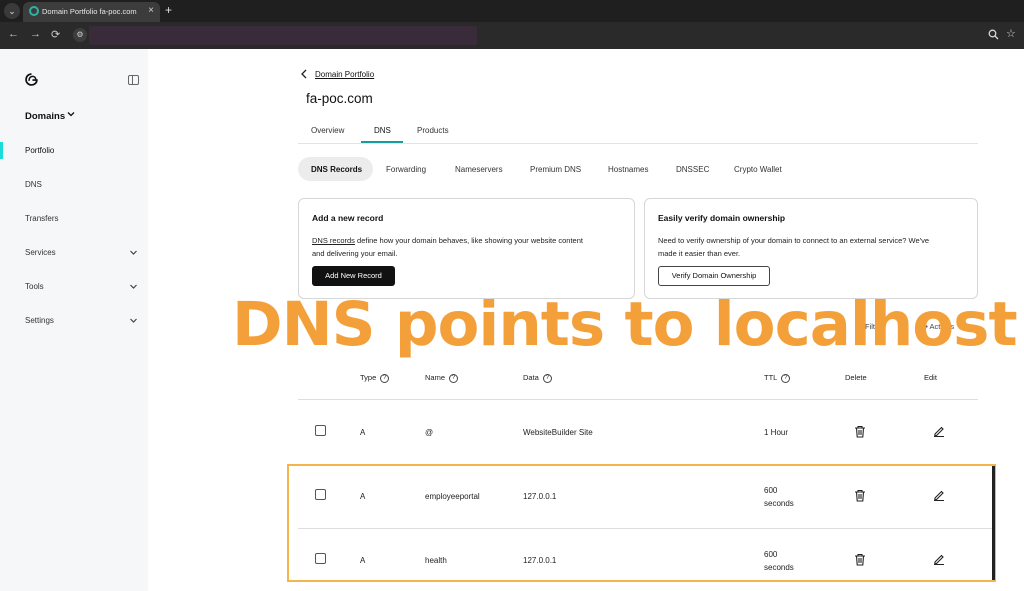 The height and width of the screenshot is (591, 1024). What do you see at coordinates (327, 130) in the screenshot?
I see `tab-overview: Overview` at bounding box center [327, 130].